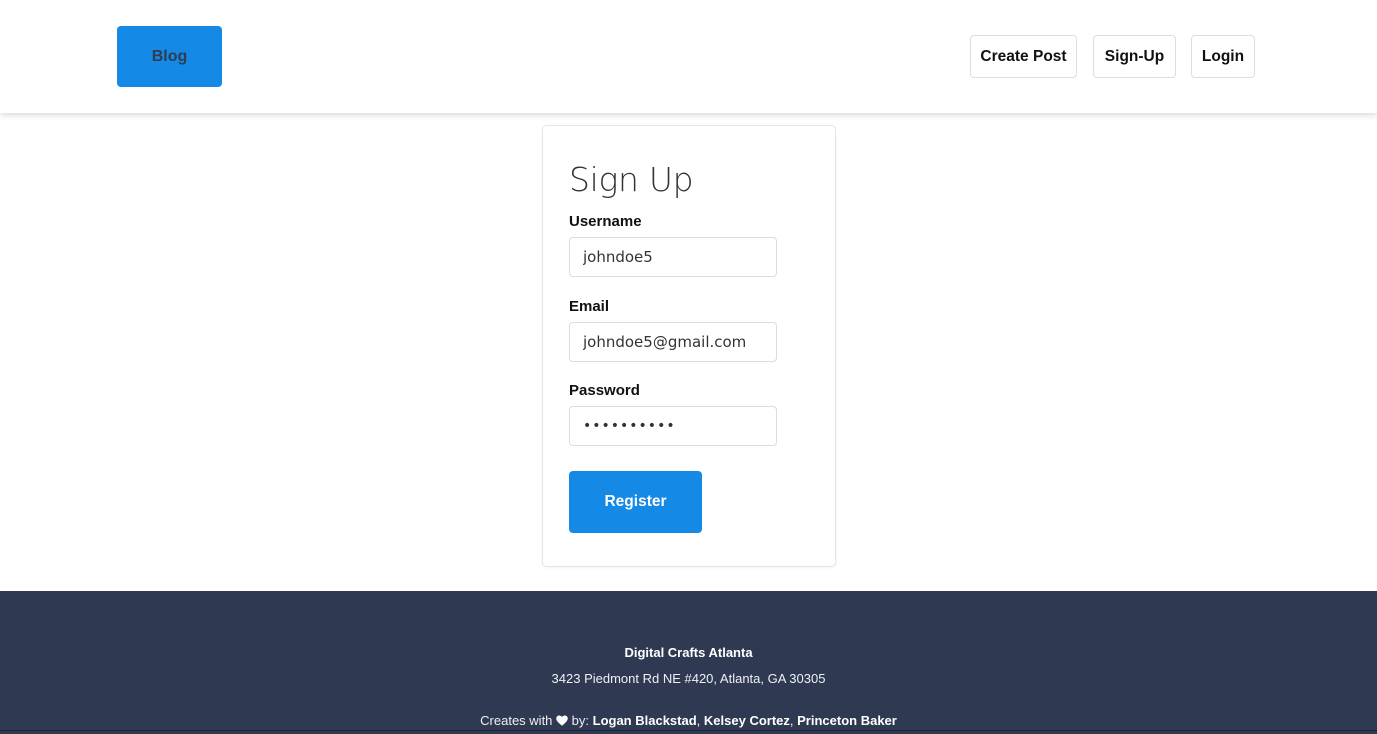 The width and height of the screenshot is (1377, 734). I want to click on username-input, so click(673, 257).